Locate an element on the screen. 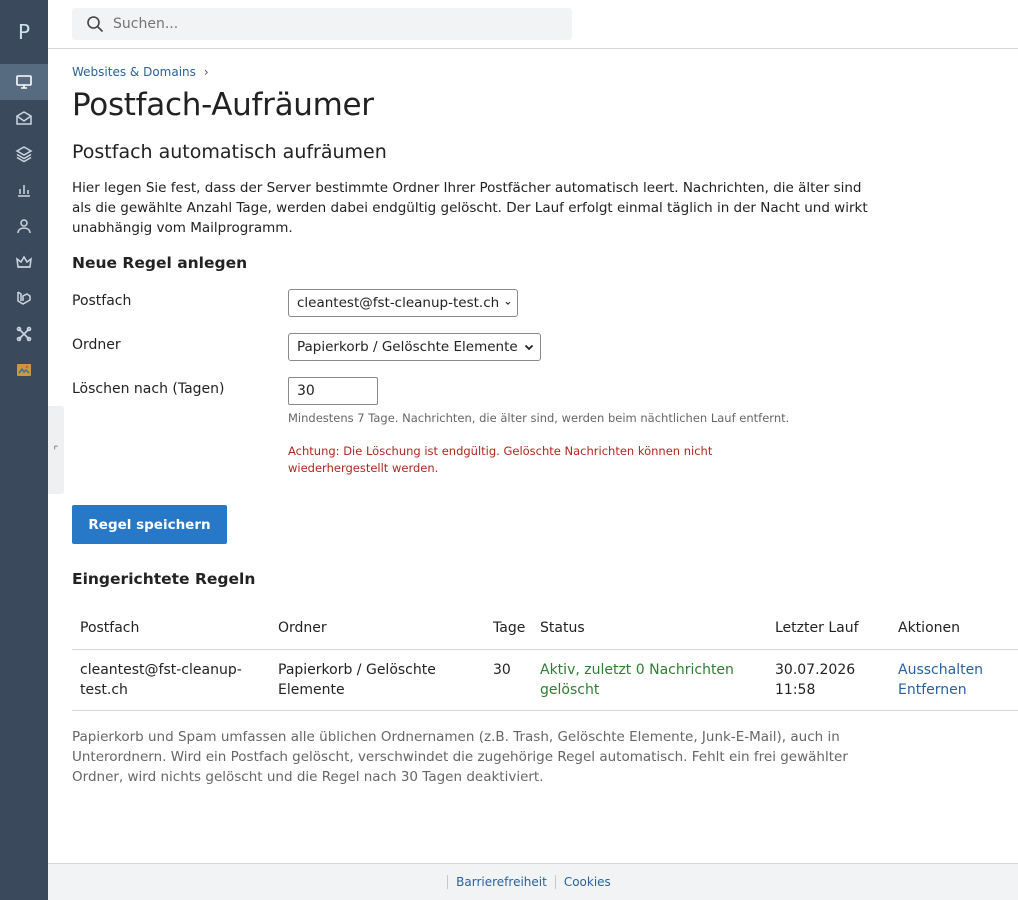 Image resolution: width=1018 pixels, height=900 pixels. cell-status: Aktiv, zuletzt 0 Nachrichten gelöscht is located at coordinates (649, 680).